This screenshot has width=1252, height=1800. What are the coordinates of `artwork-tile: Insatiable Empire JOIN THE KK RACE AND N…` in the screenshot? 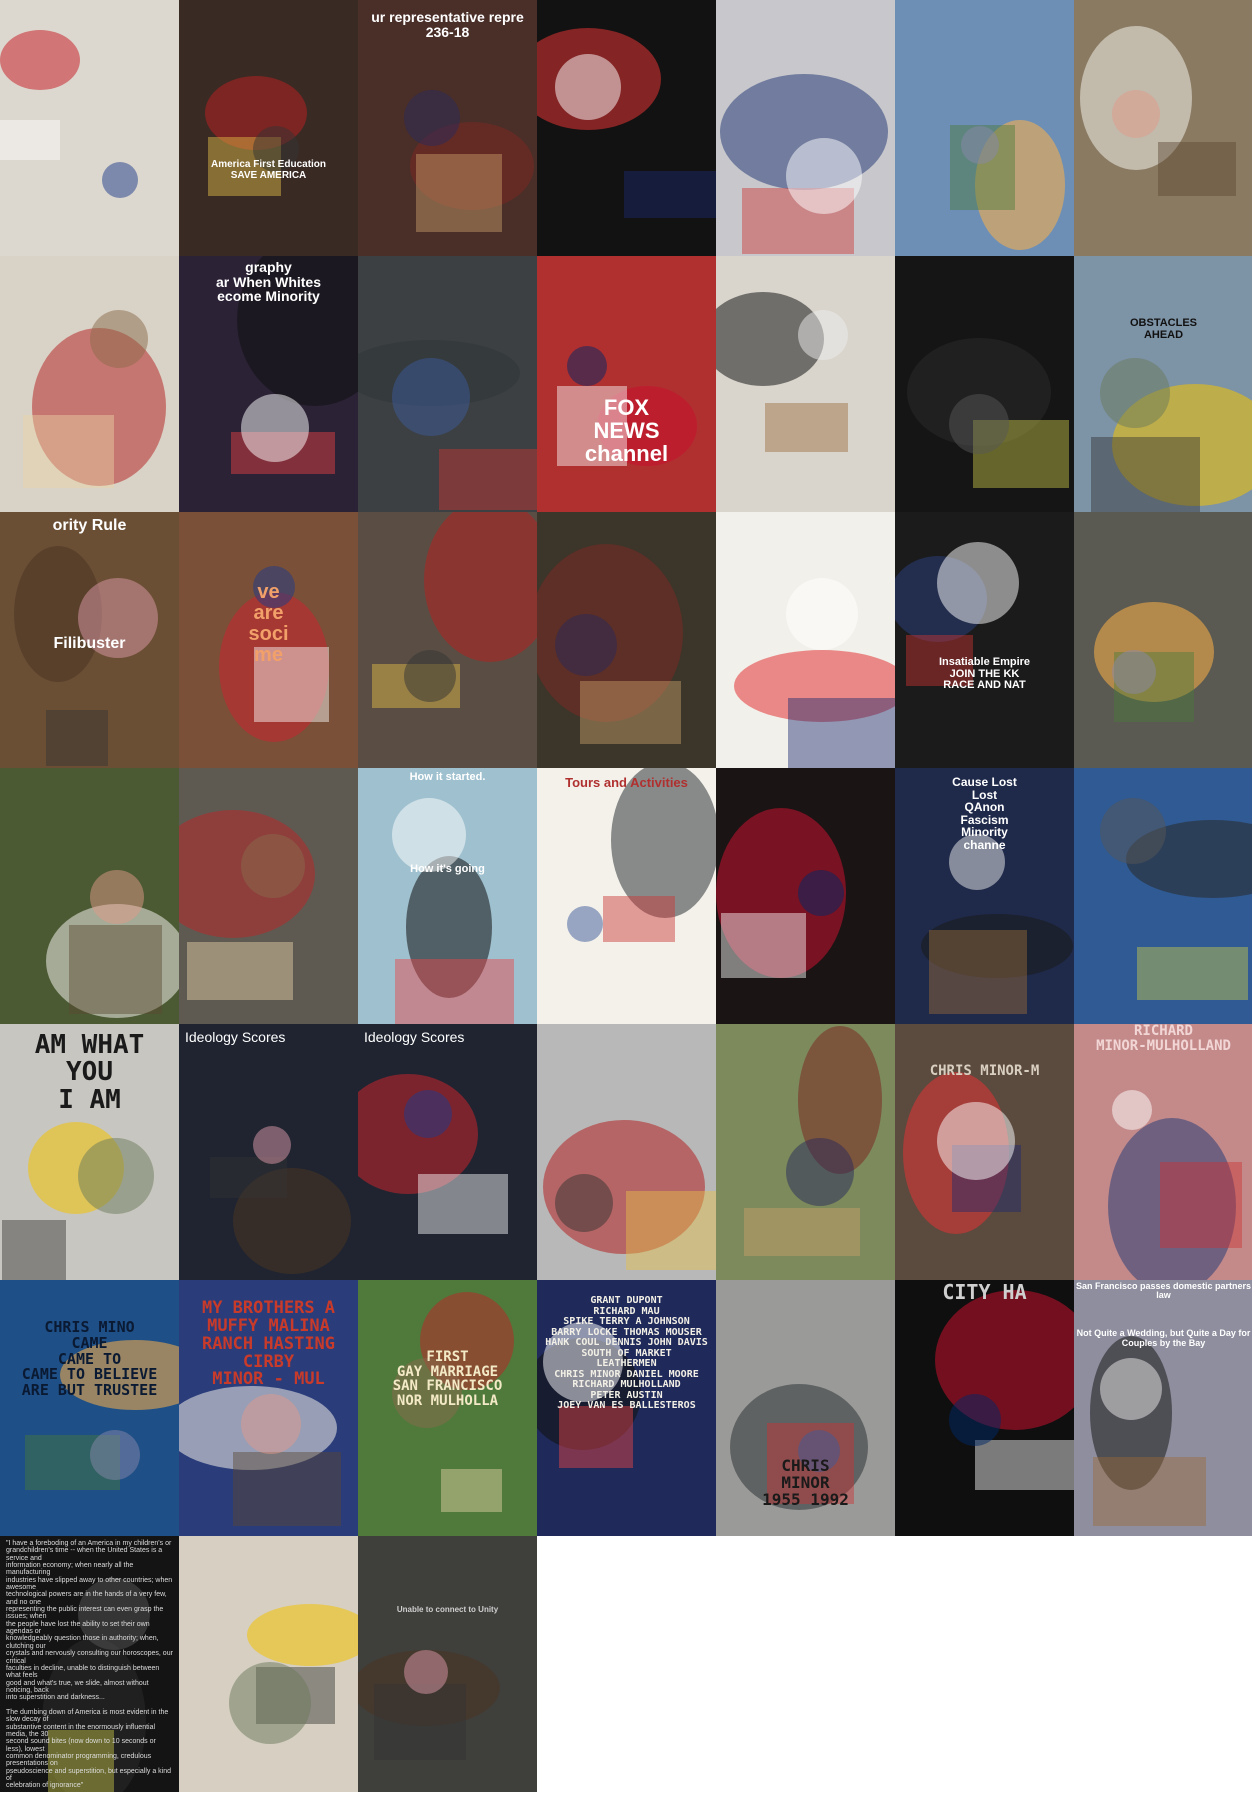 It's located at (984, 640).